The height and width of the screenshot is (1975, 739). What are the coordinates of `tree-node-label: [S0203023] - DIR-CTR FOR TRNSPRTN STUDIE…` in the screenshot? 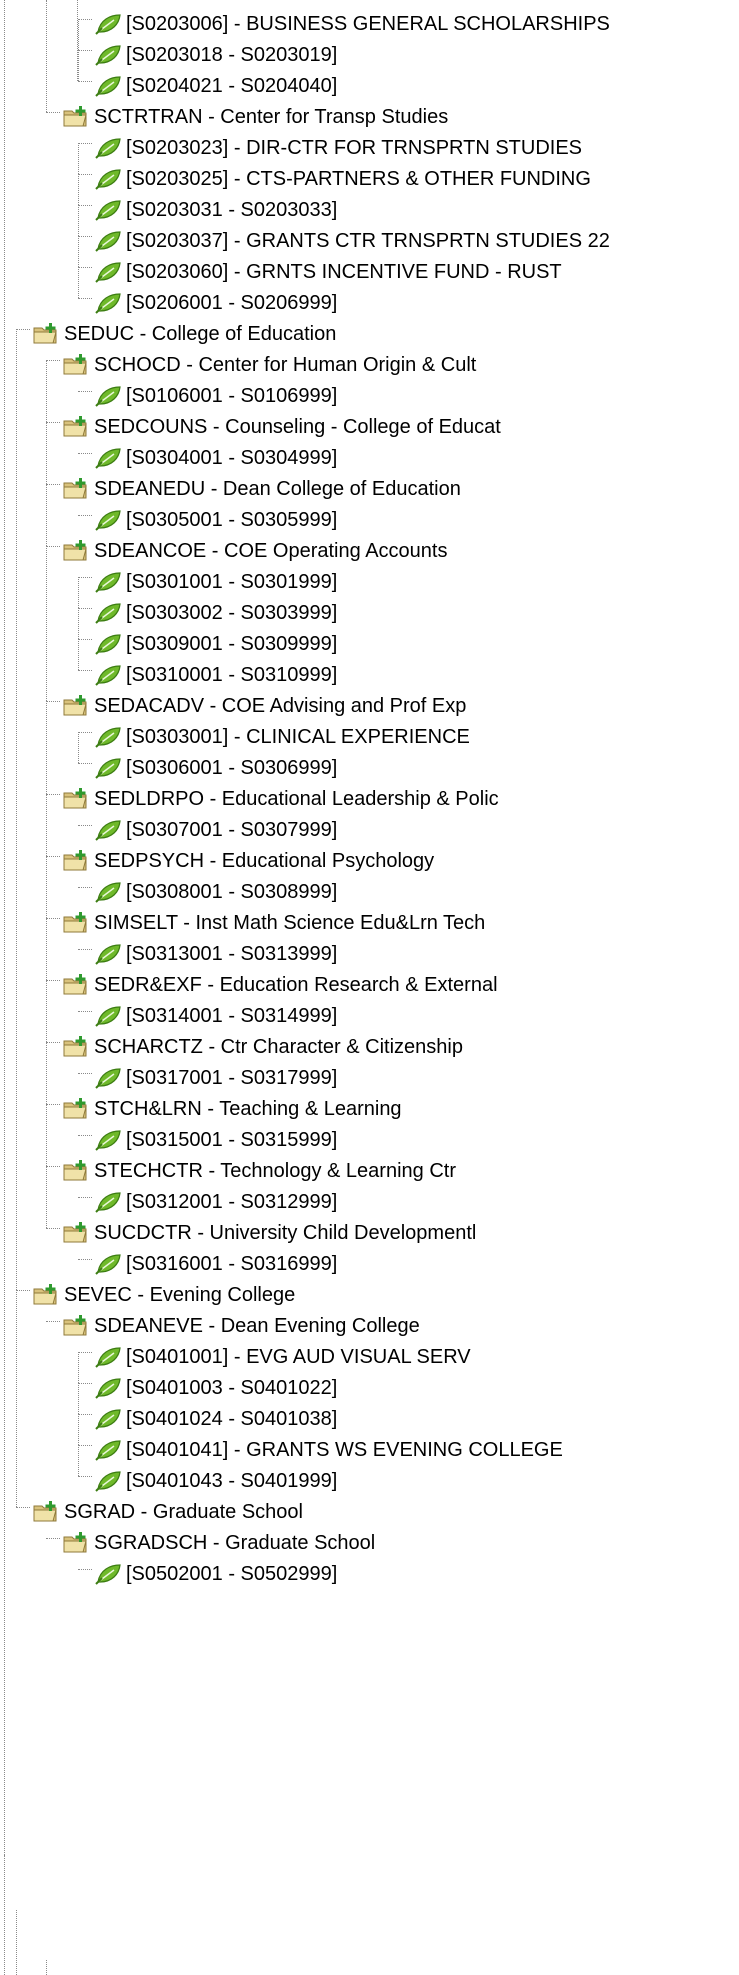 It's located at (354, 147).